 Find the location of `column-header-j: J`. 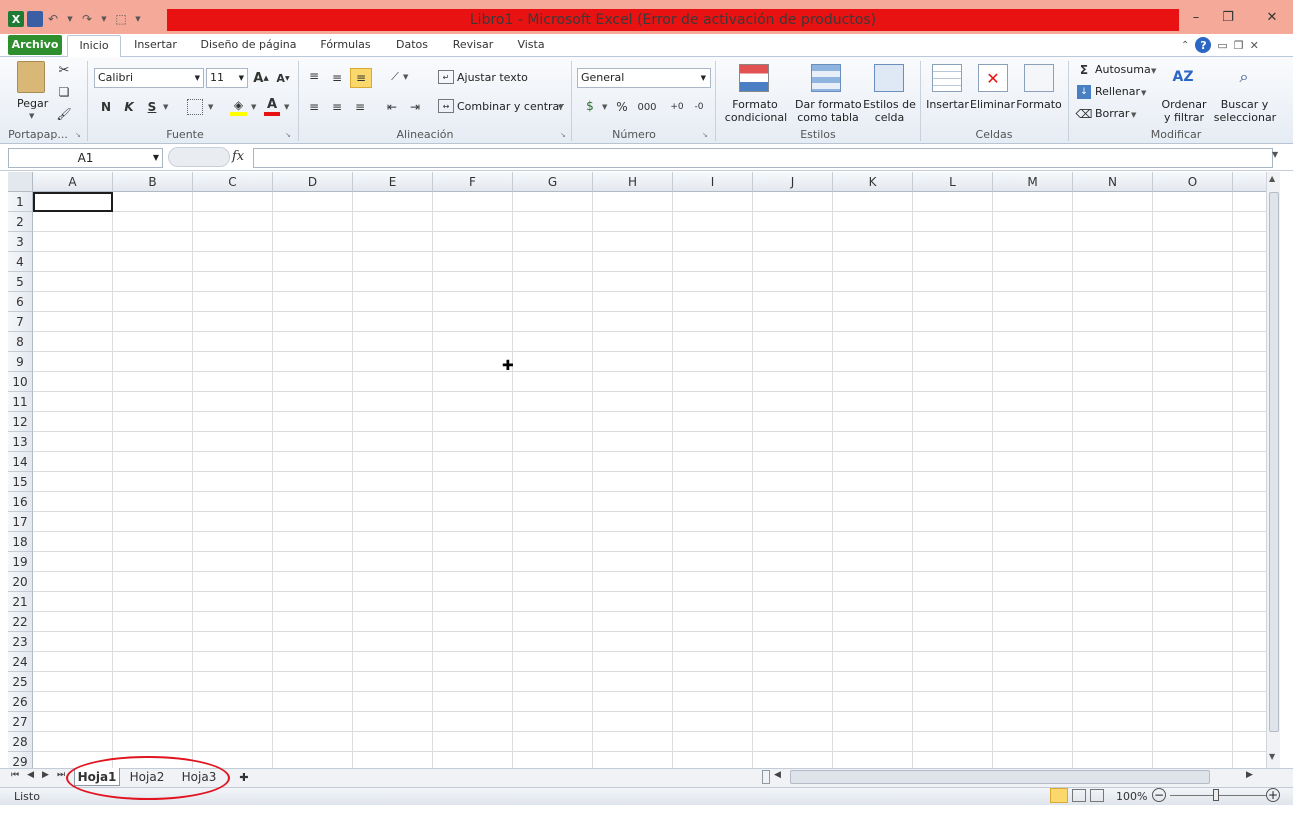

column-header-j: J is located at coordinates (793, 182).